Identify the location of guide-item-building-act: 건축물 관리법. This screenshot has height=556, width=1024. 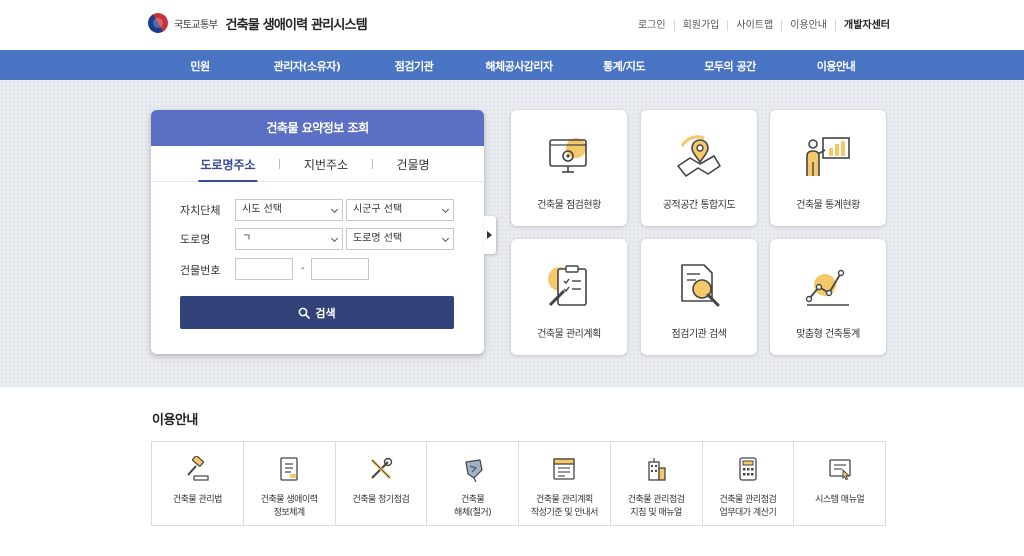
(197, 483).